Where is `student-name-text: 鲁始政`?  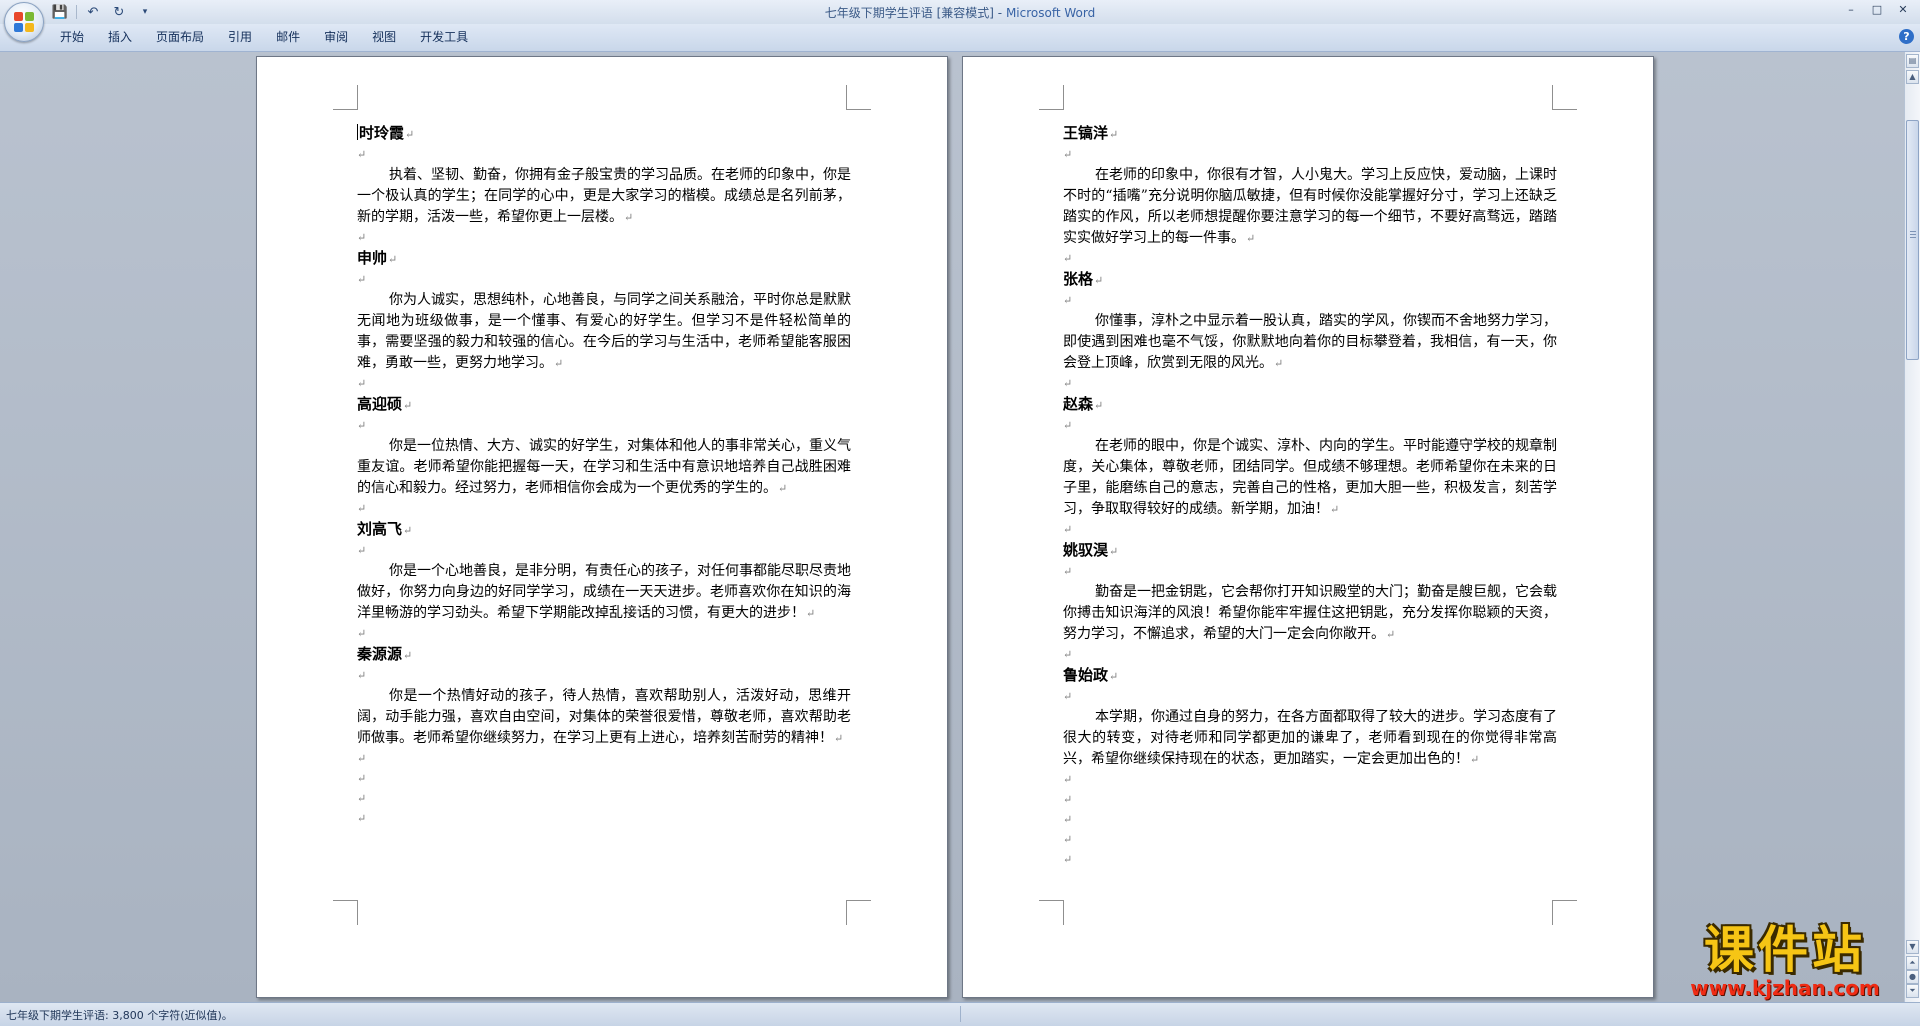
student-name-text: 鲁始政 is located at coordinates (1086, 675).